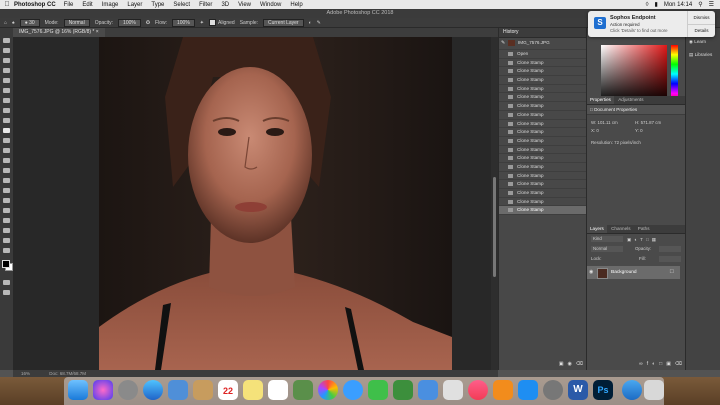 This screenshot has height=405, width=720. Describe the element at coordinates (503, 390) in the screenshot. I see `ibooks-icon` at that location.